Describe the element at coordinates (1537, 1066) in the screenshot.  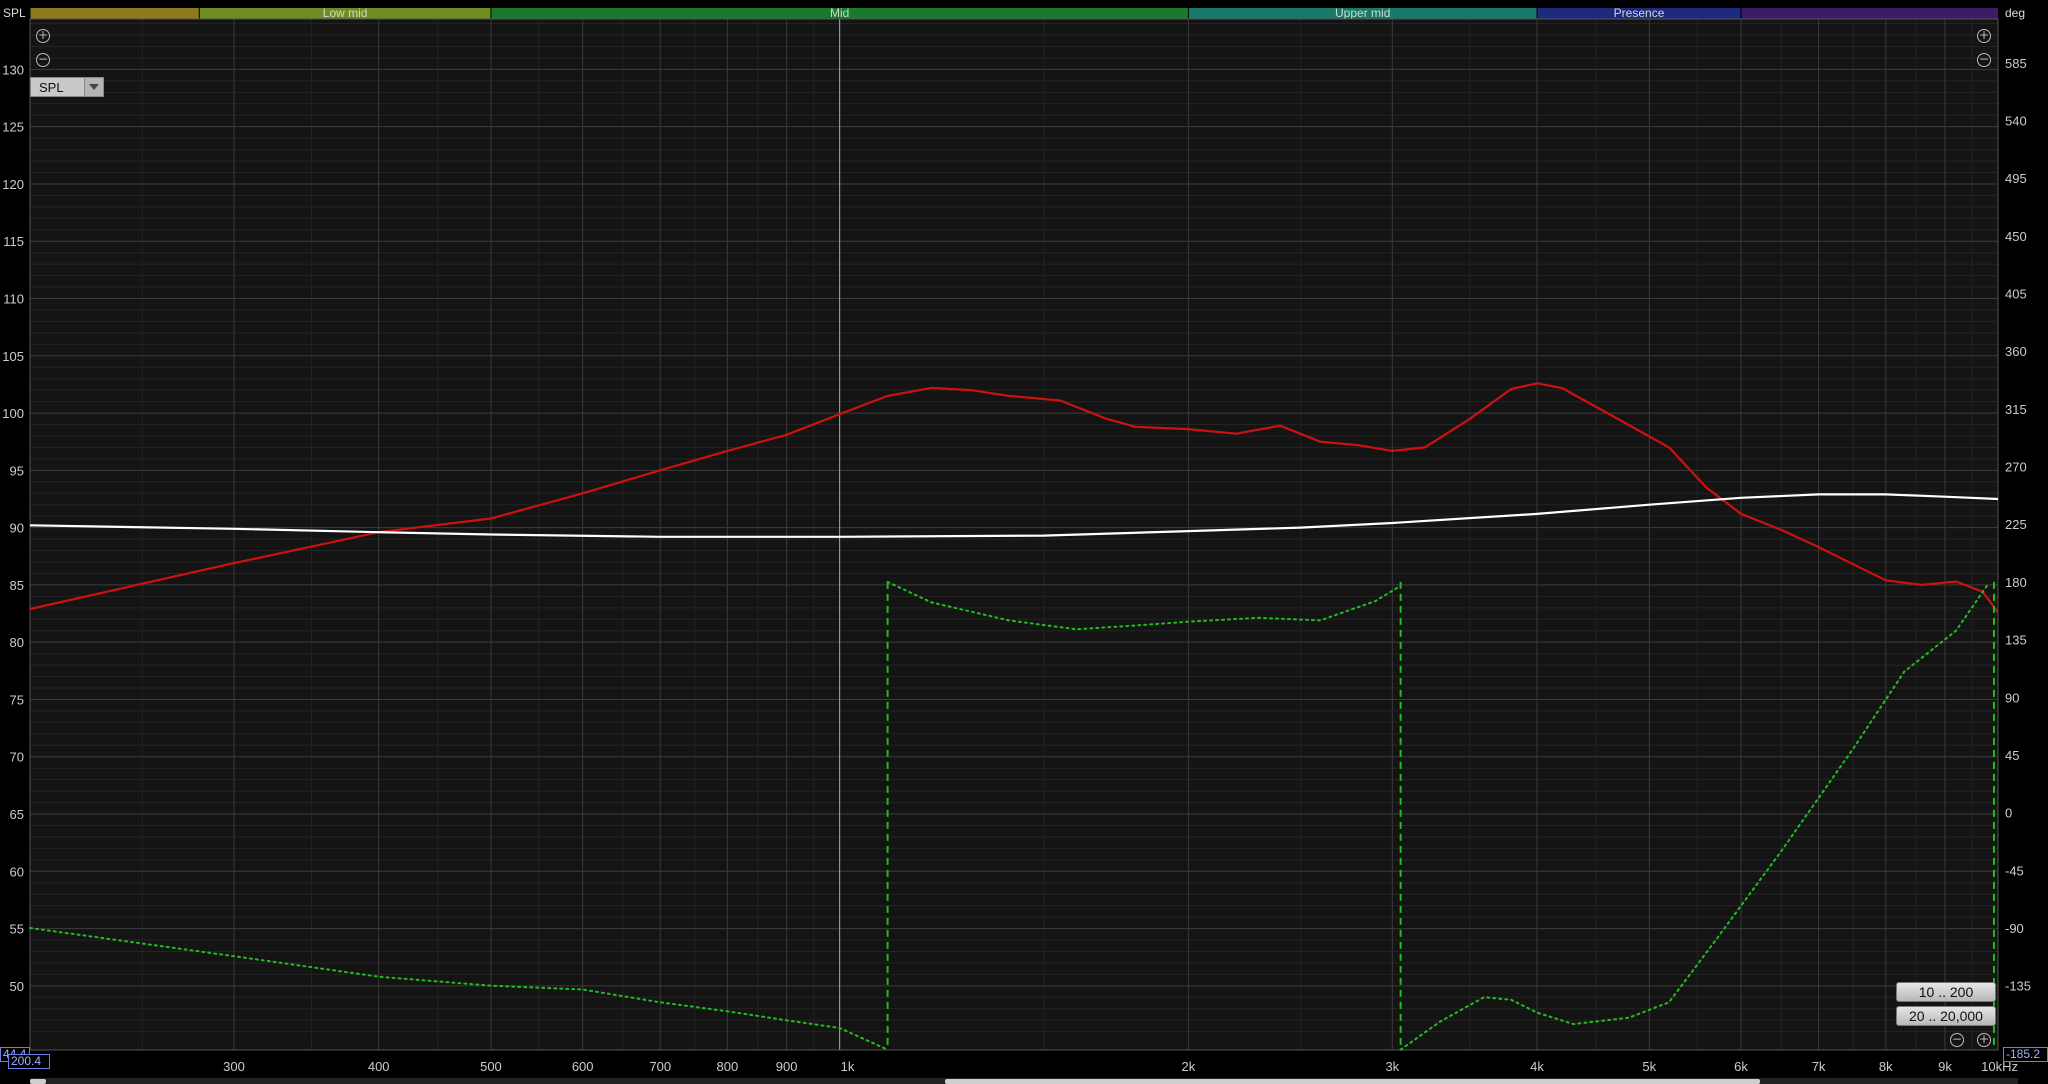
I see `x-tick-label: 4k` at that location.